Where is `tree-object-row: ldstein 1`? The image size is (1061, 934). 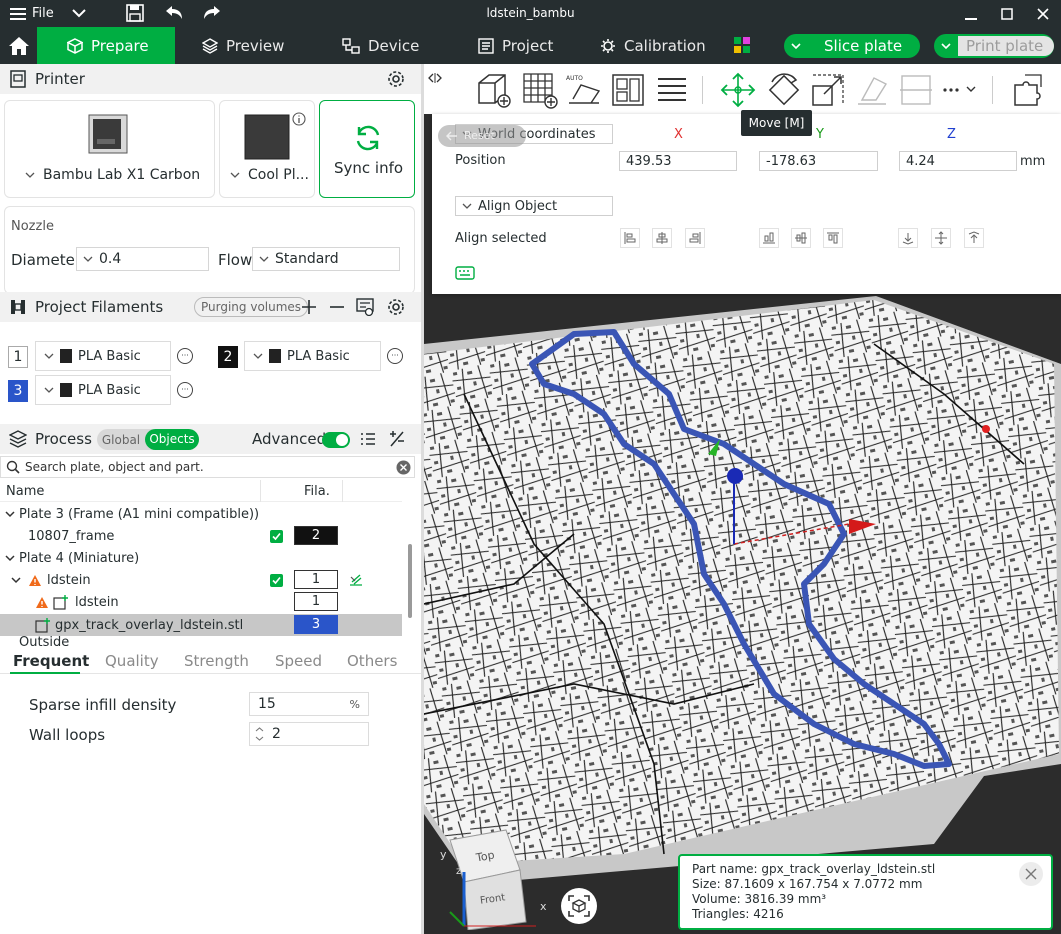
tree-object-row: ldstein 1 is located at coordinates (201, 580).